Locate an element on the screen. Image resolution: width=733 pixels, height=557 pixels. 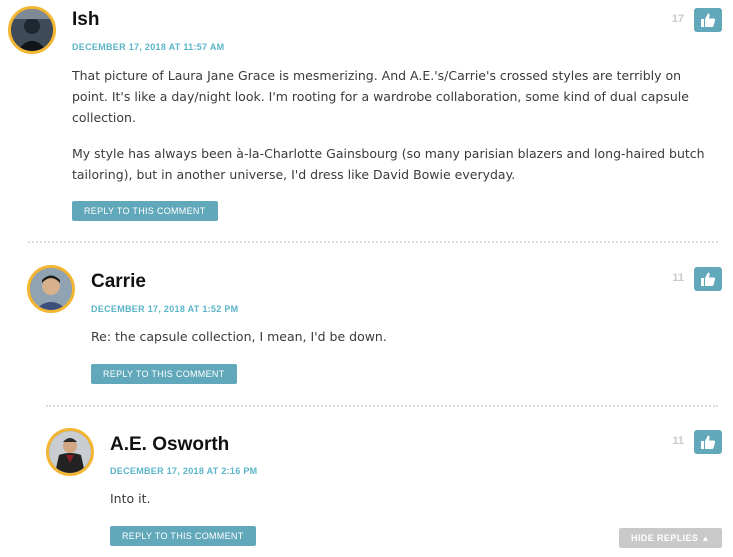
triangle-up-icon: ▲ is located at coordinates (705, 538).